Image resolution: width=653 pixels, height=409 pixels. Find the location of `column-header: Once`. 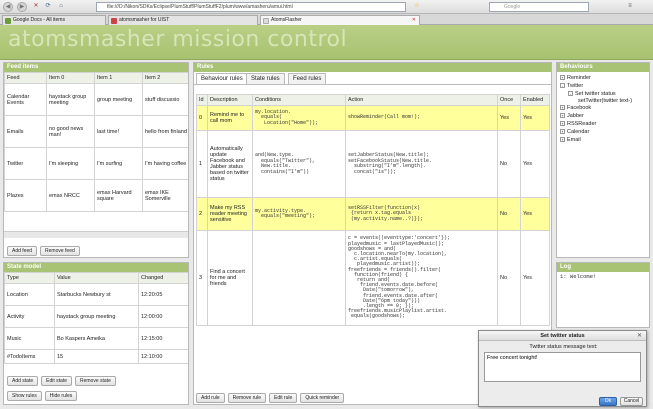

column-header: Once is located at coordinates (509, 100).